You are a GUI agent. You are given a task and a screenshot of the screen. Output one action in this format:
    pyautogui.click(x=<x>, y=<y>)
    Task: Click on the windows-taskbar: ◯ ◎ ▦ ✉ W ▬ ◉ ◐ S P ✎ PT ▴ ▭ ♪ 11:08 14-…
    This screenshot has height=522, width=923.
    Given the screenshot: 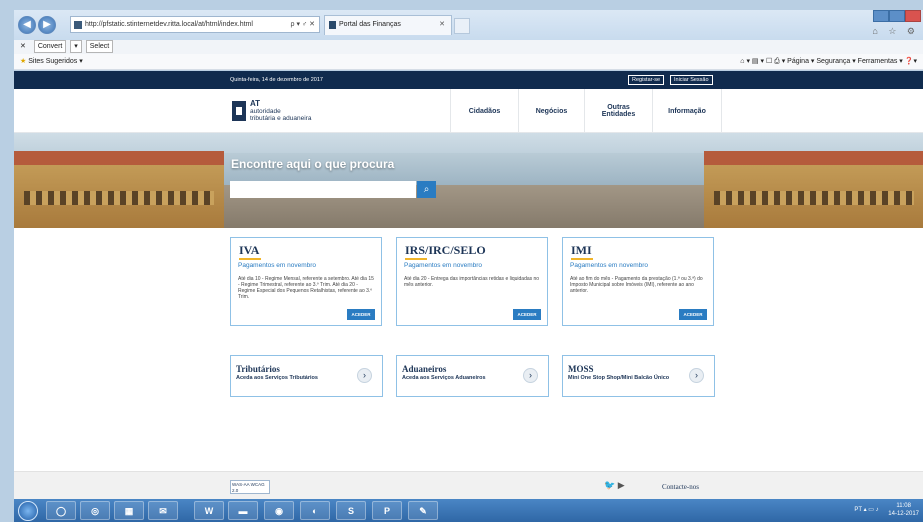 What is the action you would take?
    pyautogui.click(x=468, y=510)
    